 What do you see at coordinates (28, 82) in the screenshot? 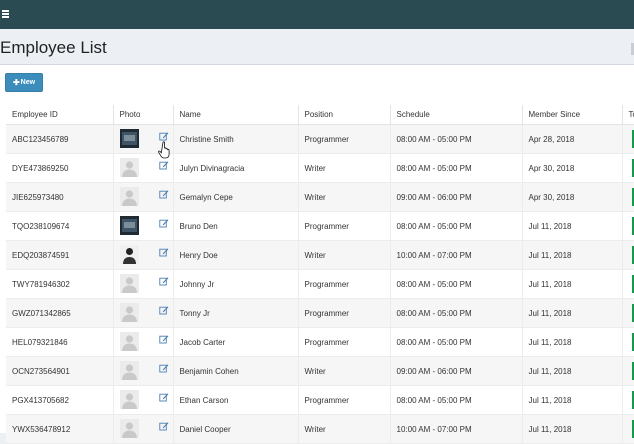
I see `new-button-label: New` at bounding box center [28, 82].